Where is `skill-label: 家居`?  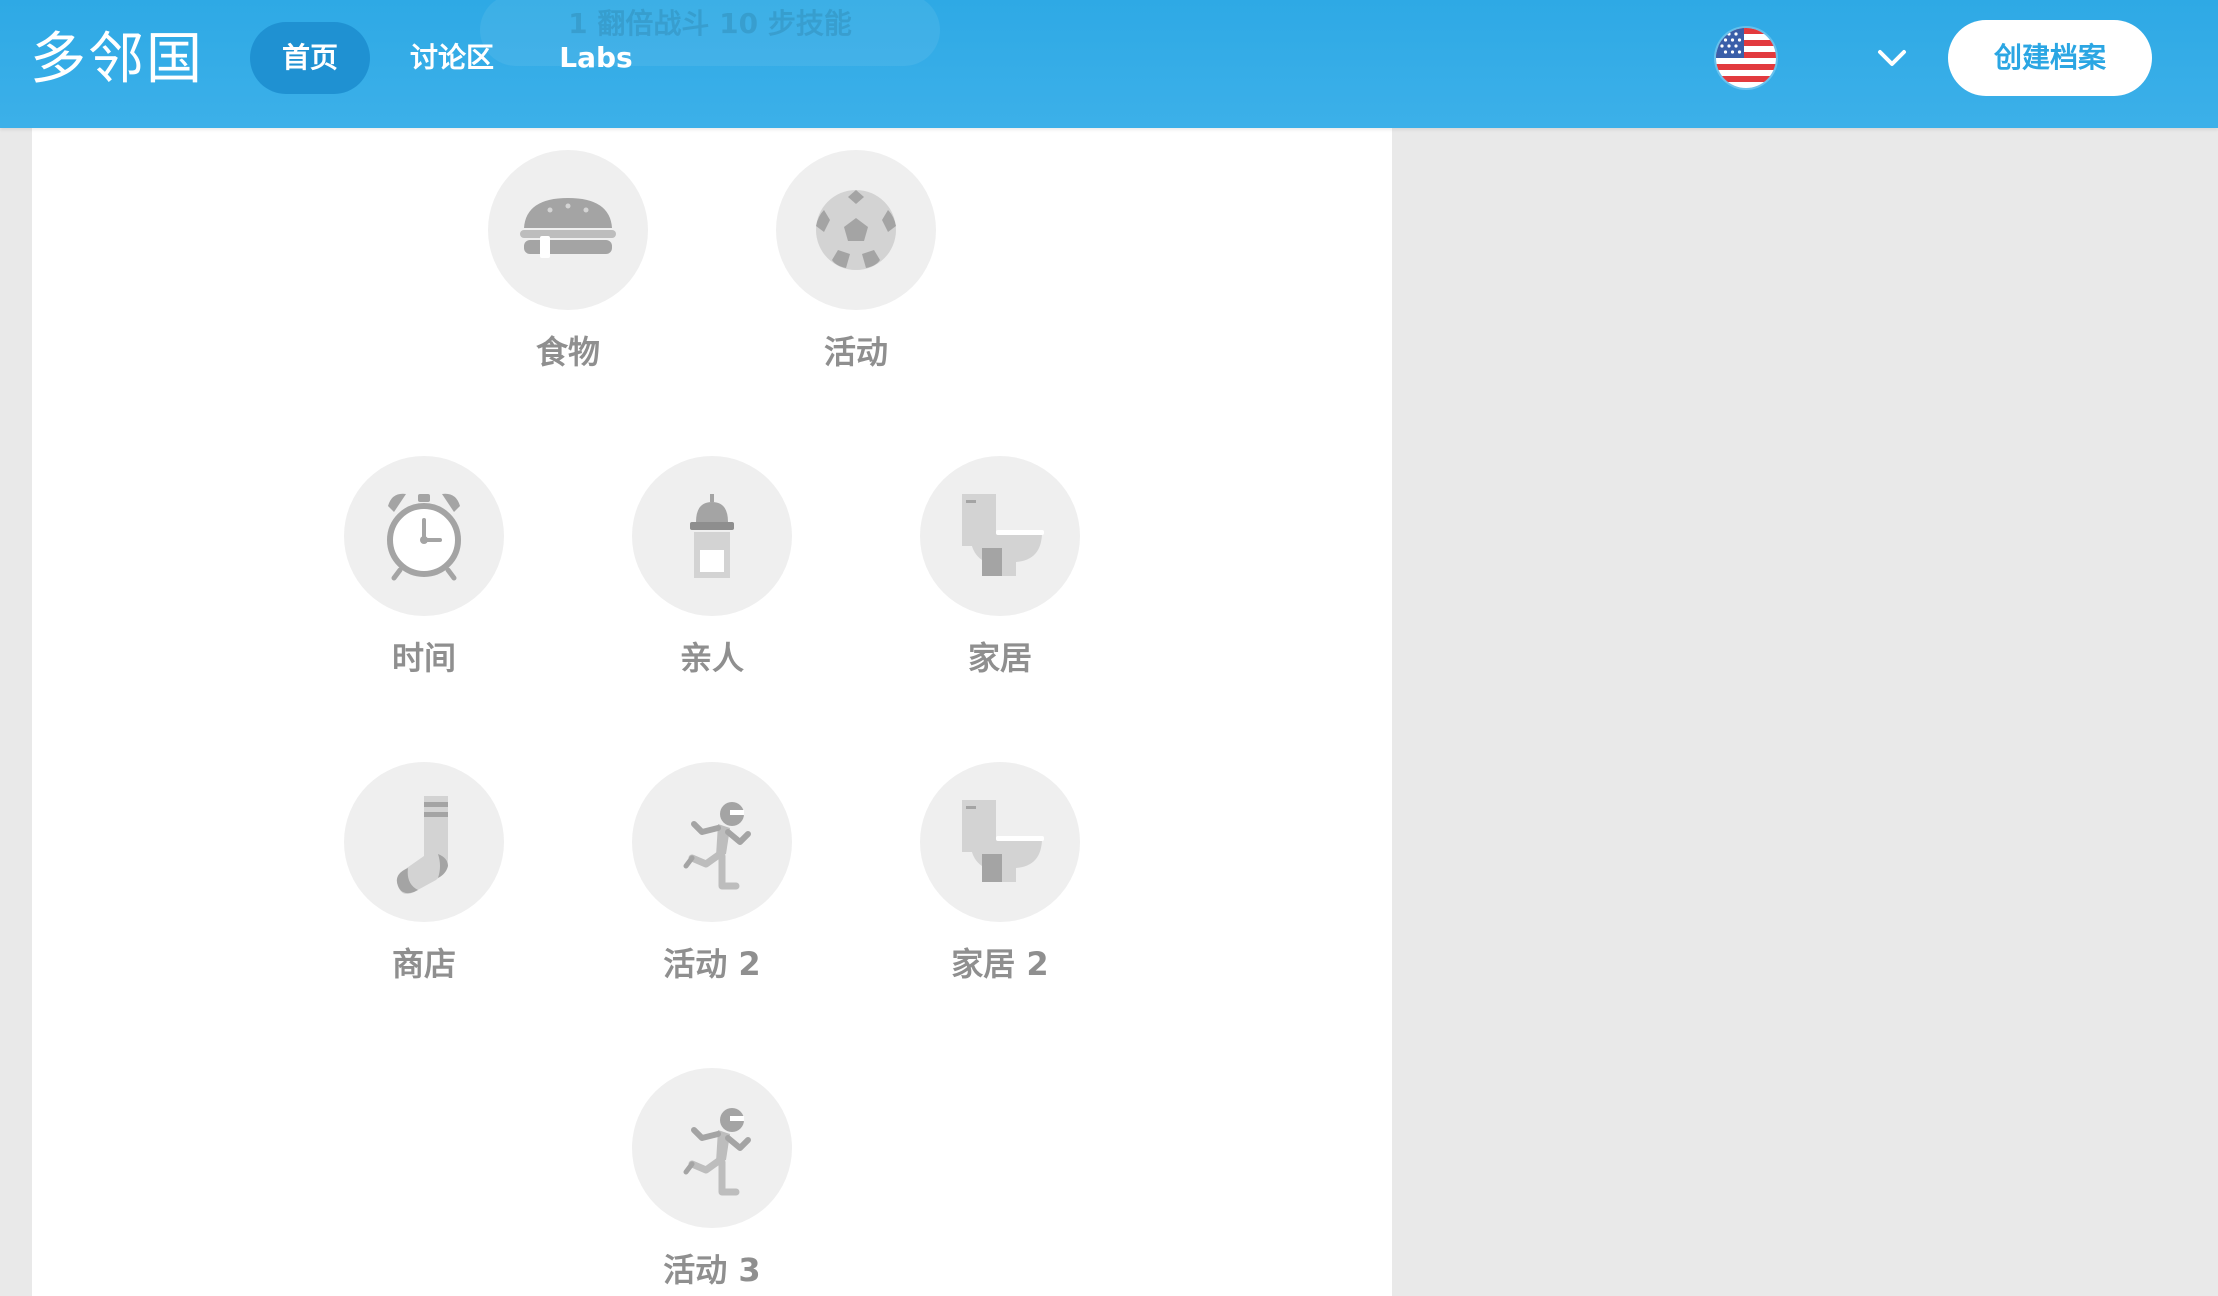 skill-label: 家居 is located at coordinates (999, 658).